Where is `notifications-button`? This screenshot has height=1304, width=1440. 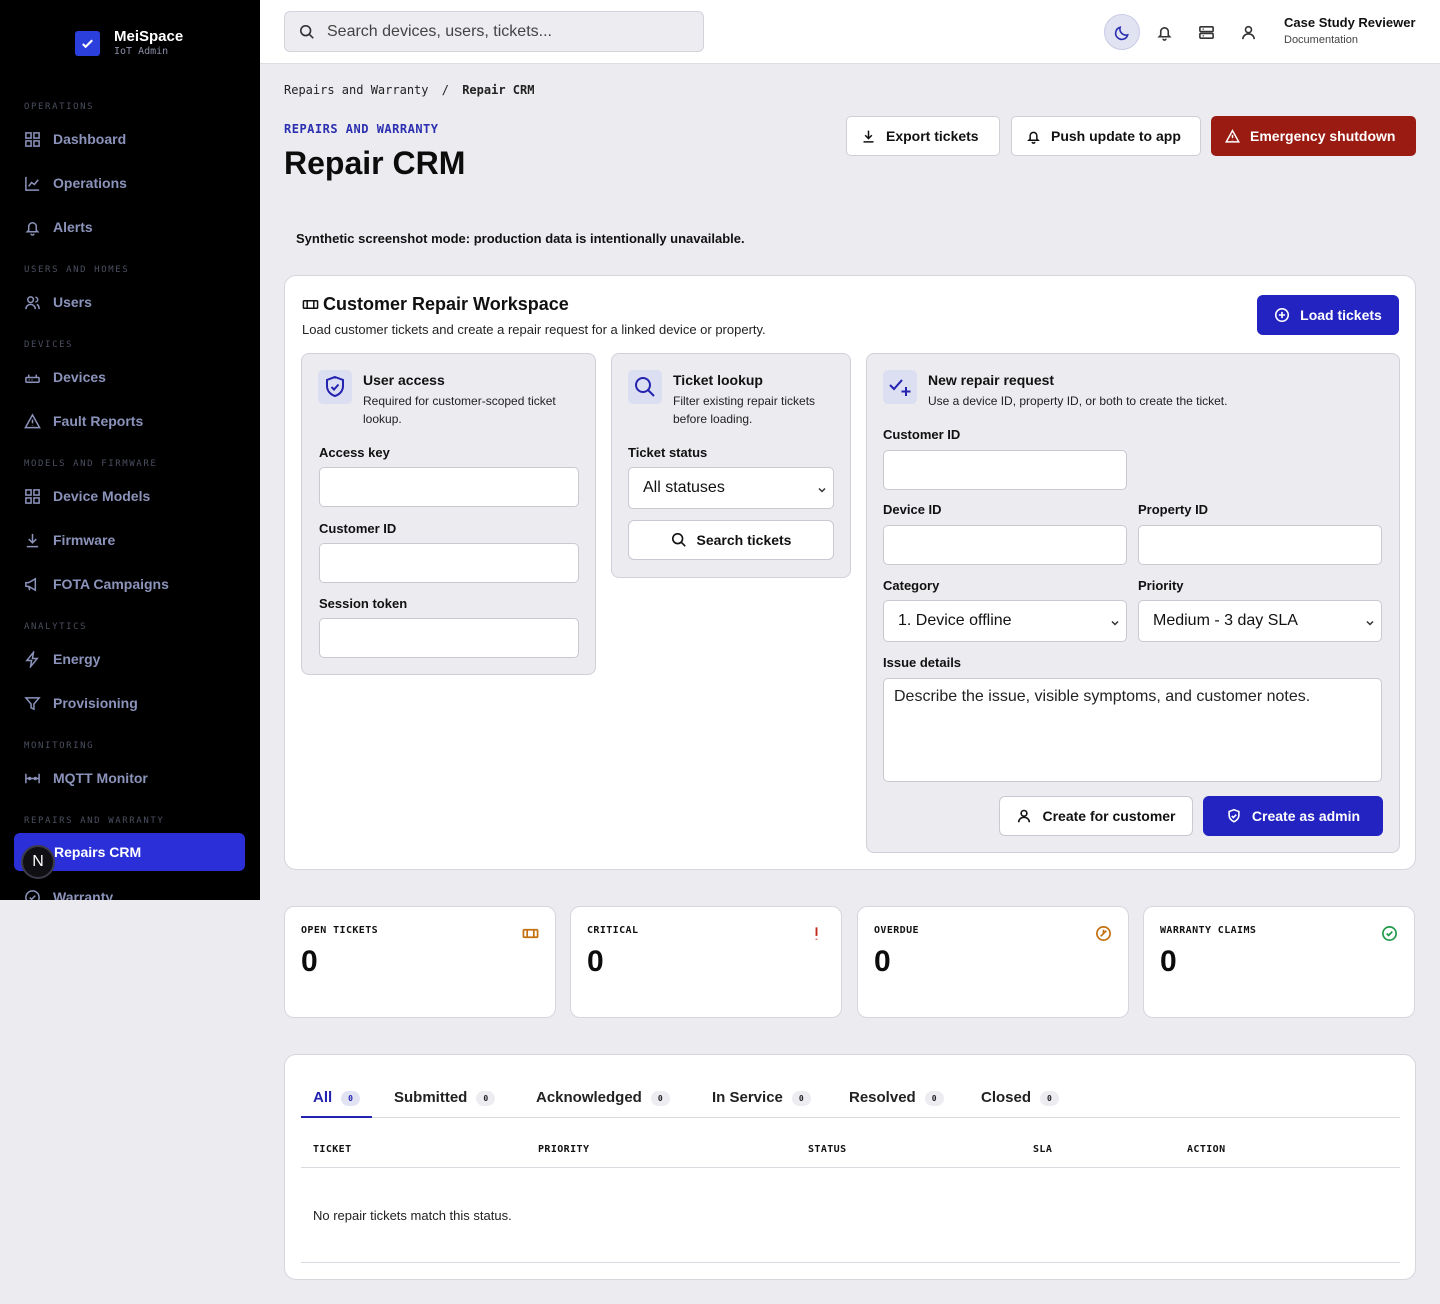 notifications-button is located at coordinates (1164, 32).